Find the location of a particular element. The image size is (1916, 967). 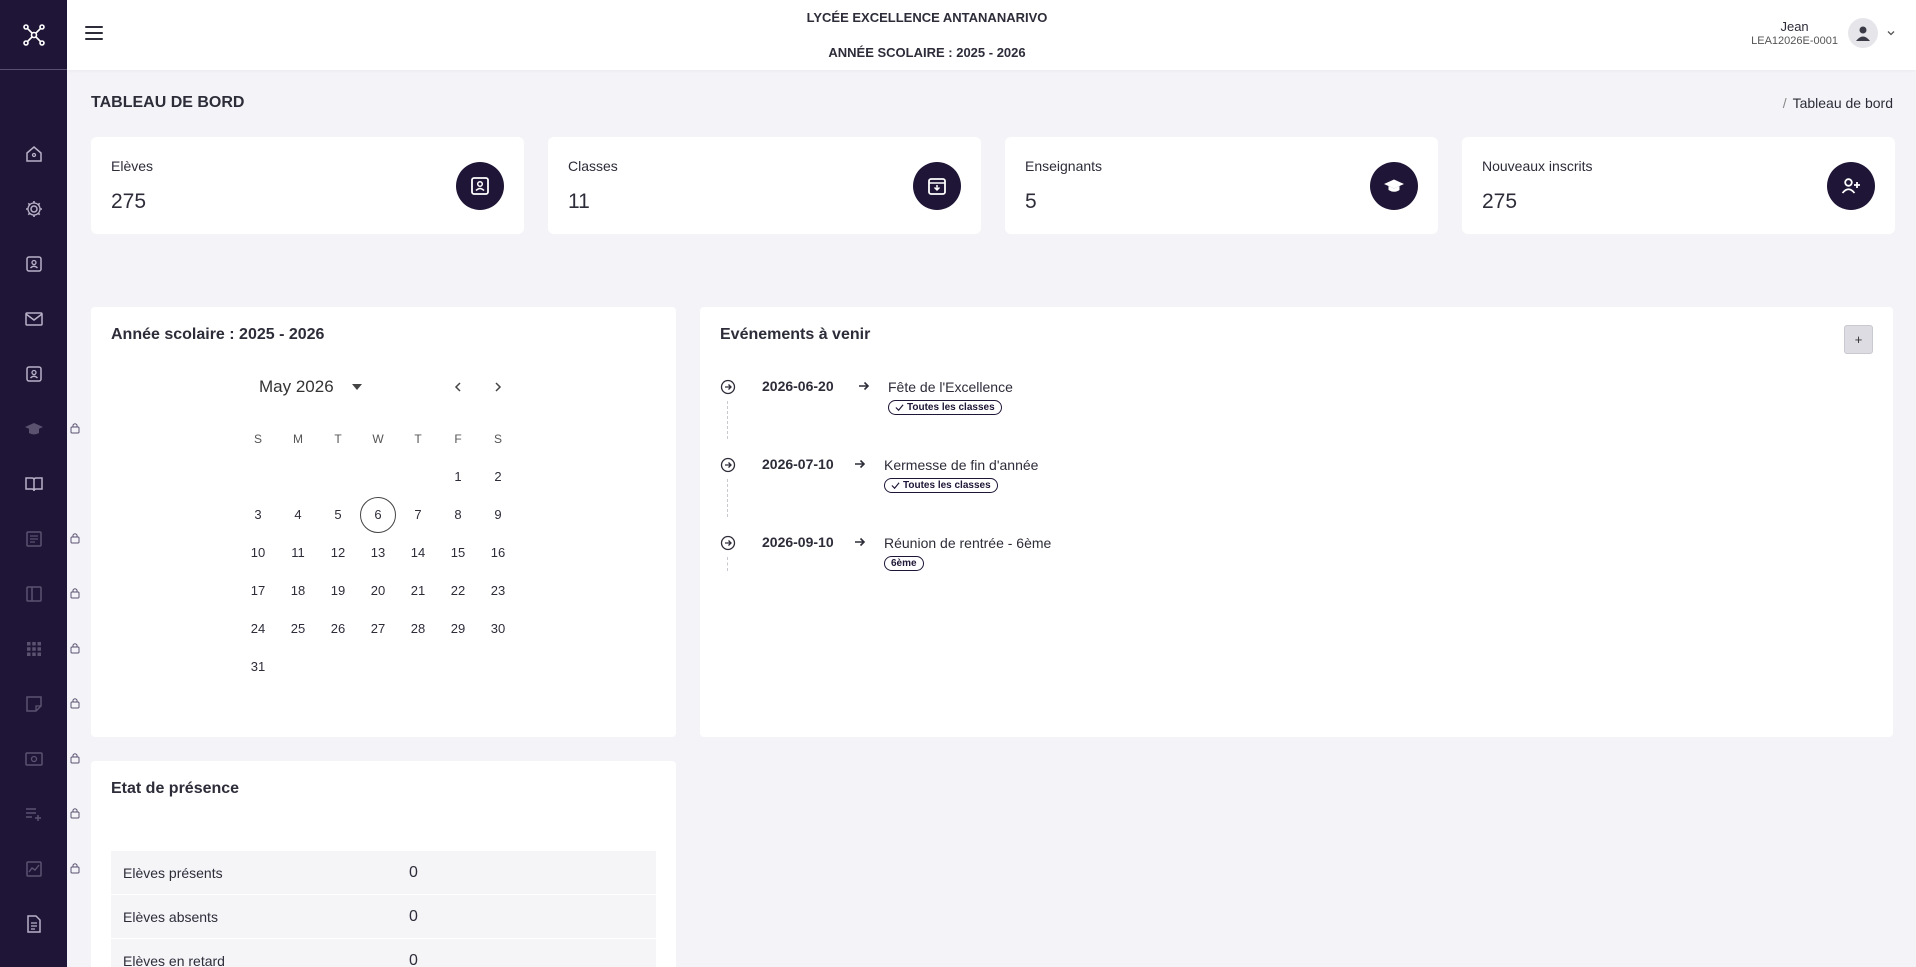

breadcrumb-current: Tableau de bord is located at coordinates (1843, 103).